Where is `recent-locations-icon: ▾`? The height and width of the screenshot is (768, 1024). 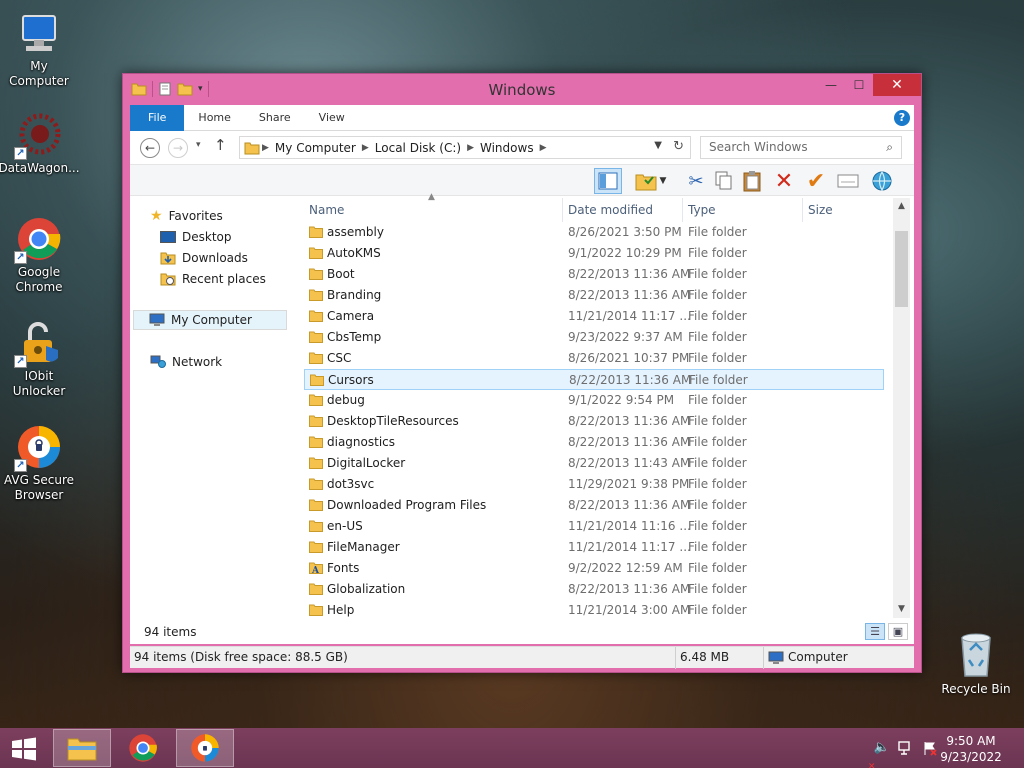
recent-locations-icon: ▾ is located at coordinates (198, 145).